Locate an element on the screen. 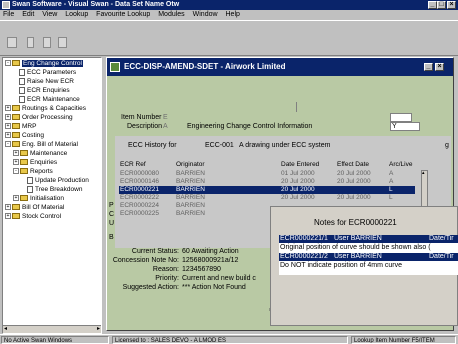 Image resolution: width=458 pixels, height=344 pixels. toolbar-document-icon is located at coordinates (30, 42).